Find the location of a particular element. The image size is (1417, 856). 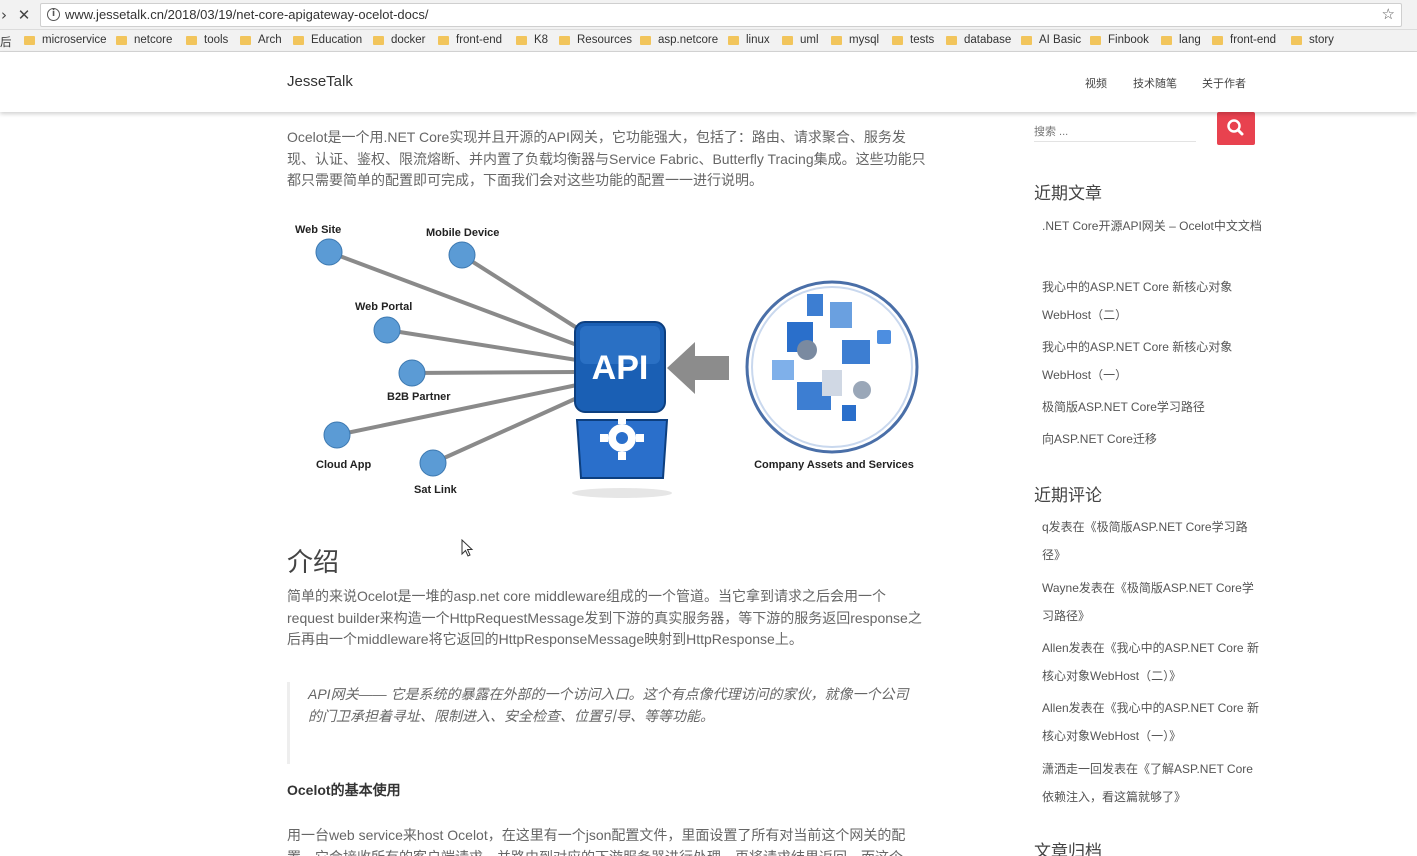

search-icon is located at coordinates (1235, 127).